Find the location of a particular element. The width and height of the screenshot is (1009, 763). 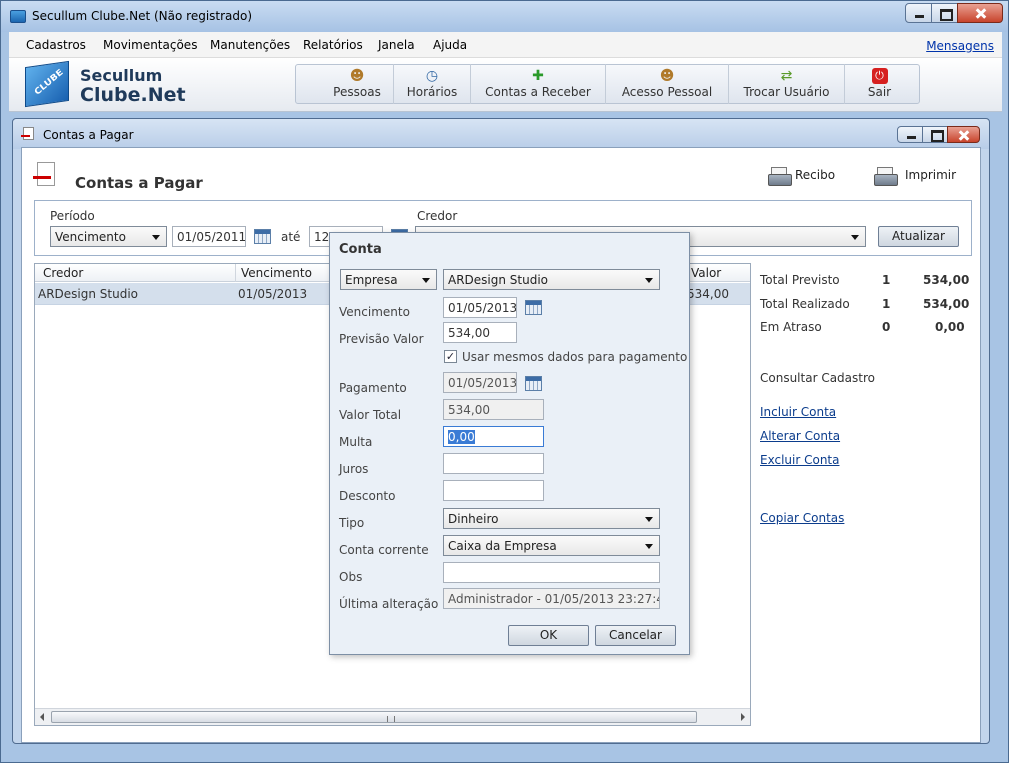

obs-input is located at coordinates (551, 572).